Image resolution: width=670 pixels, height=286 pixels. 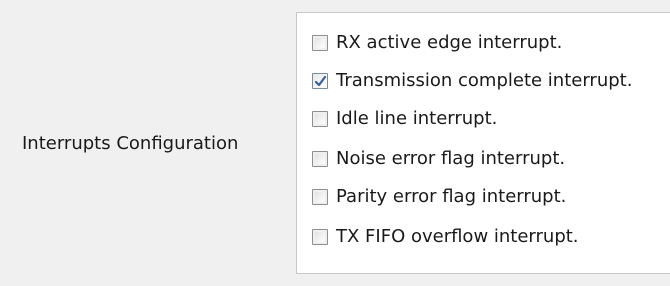 I want to click on checkmark-icon, so click(x=320, y=80).